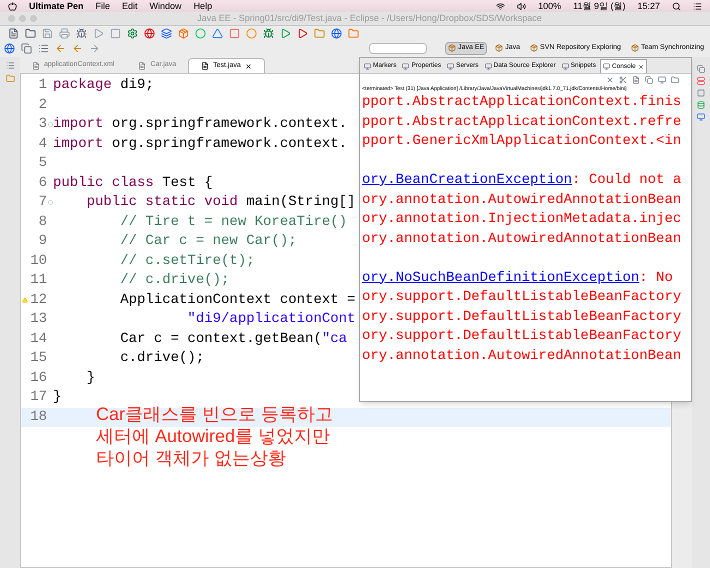 The height and width of the screenshot is (568, 710). What do you see at coordinates (521, 6) in the screenshot?
I see `volume-icon` at bounding box center [521, 6].